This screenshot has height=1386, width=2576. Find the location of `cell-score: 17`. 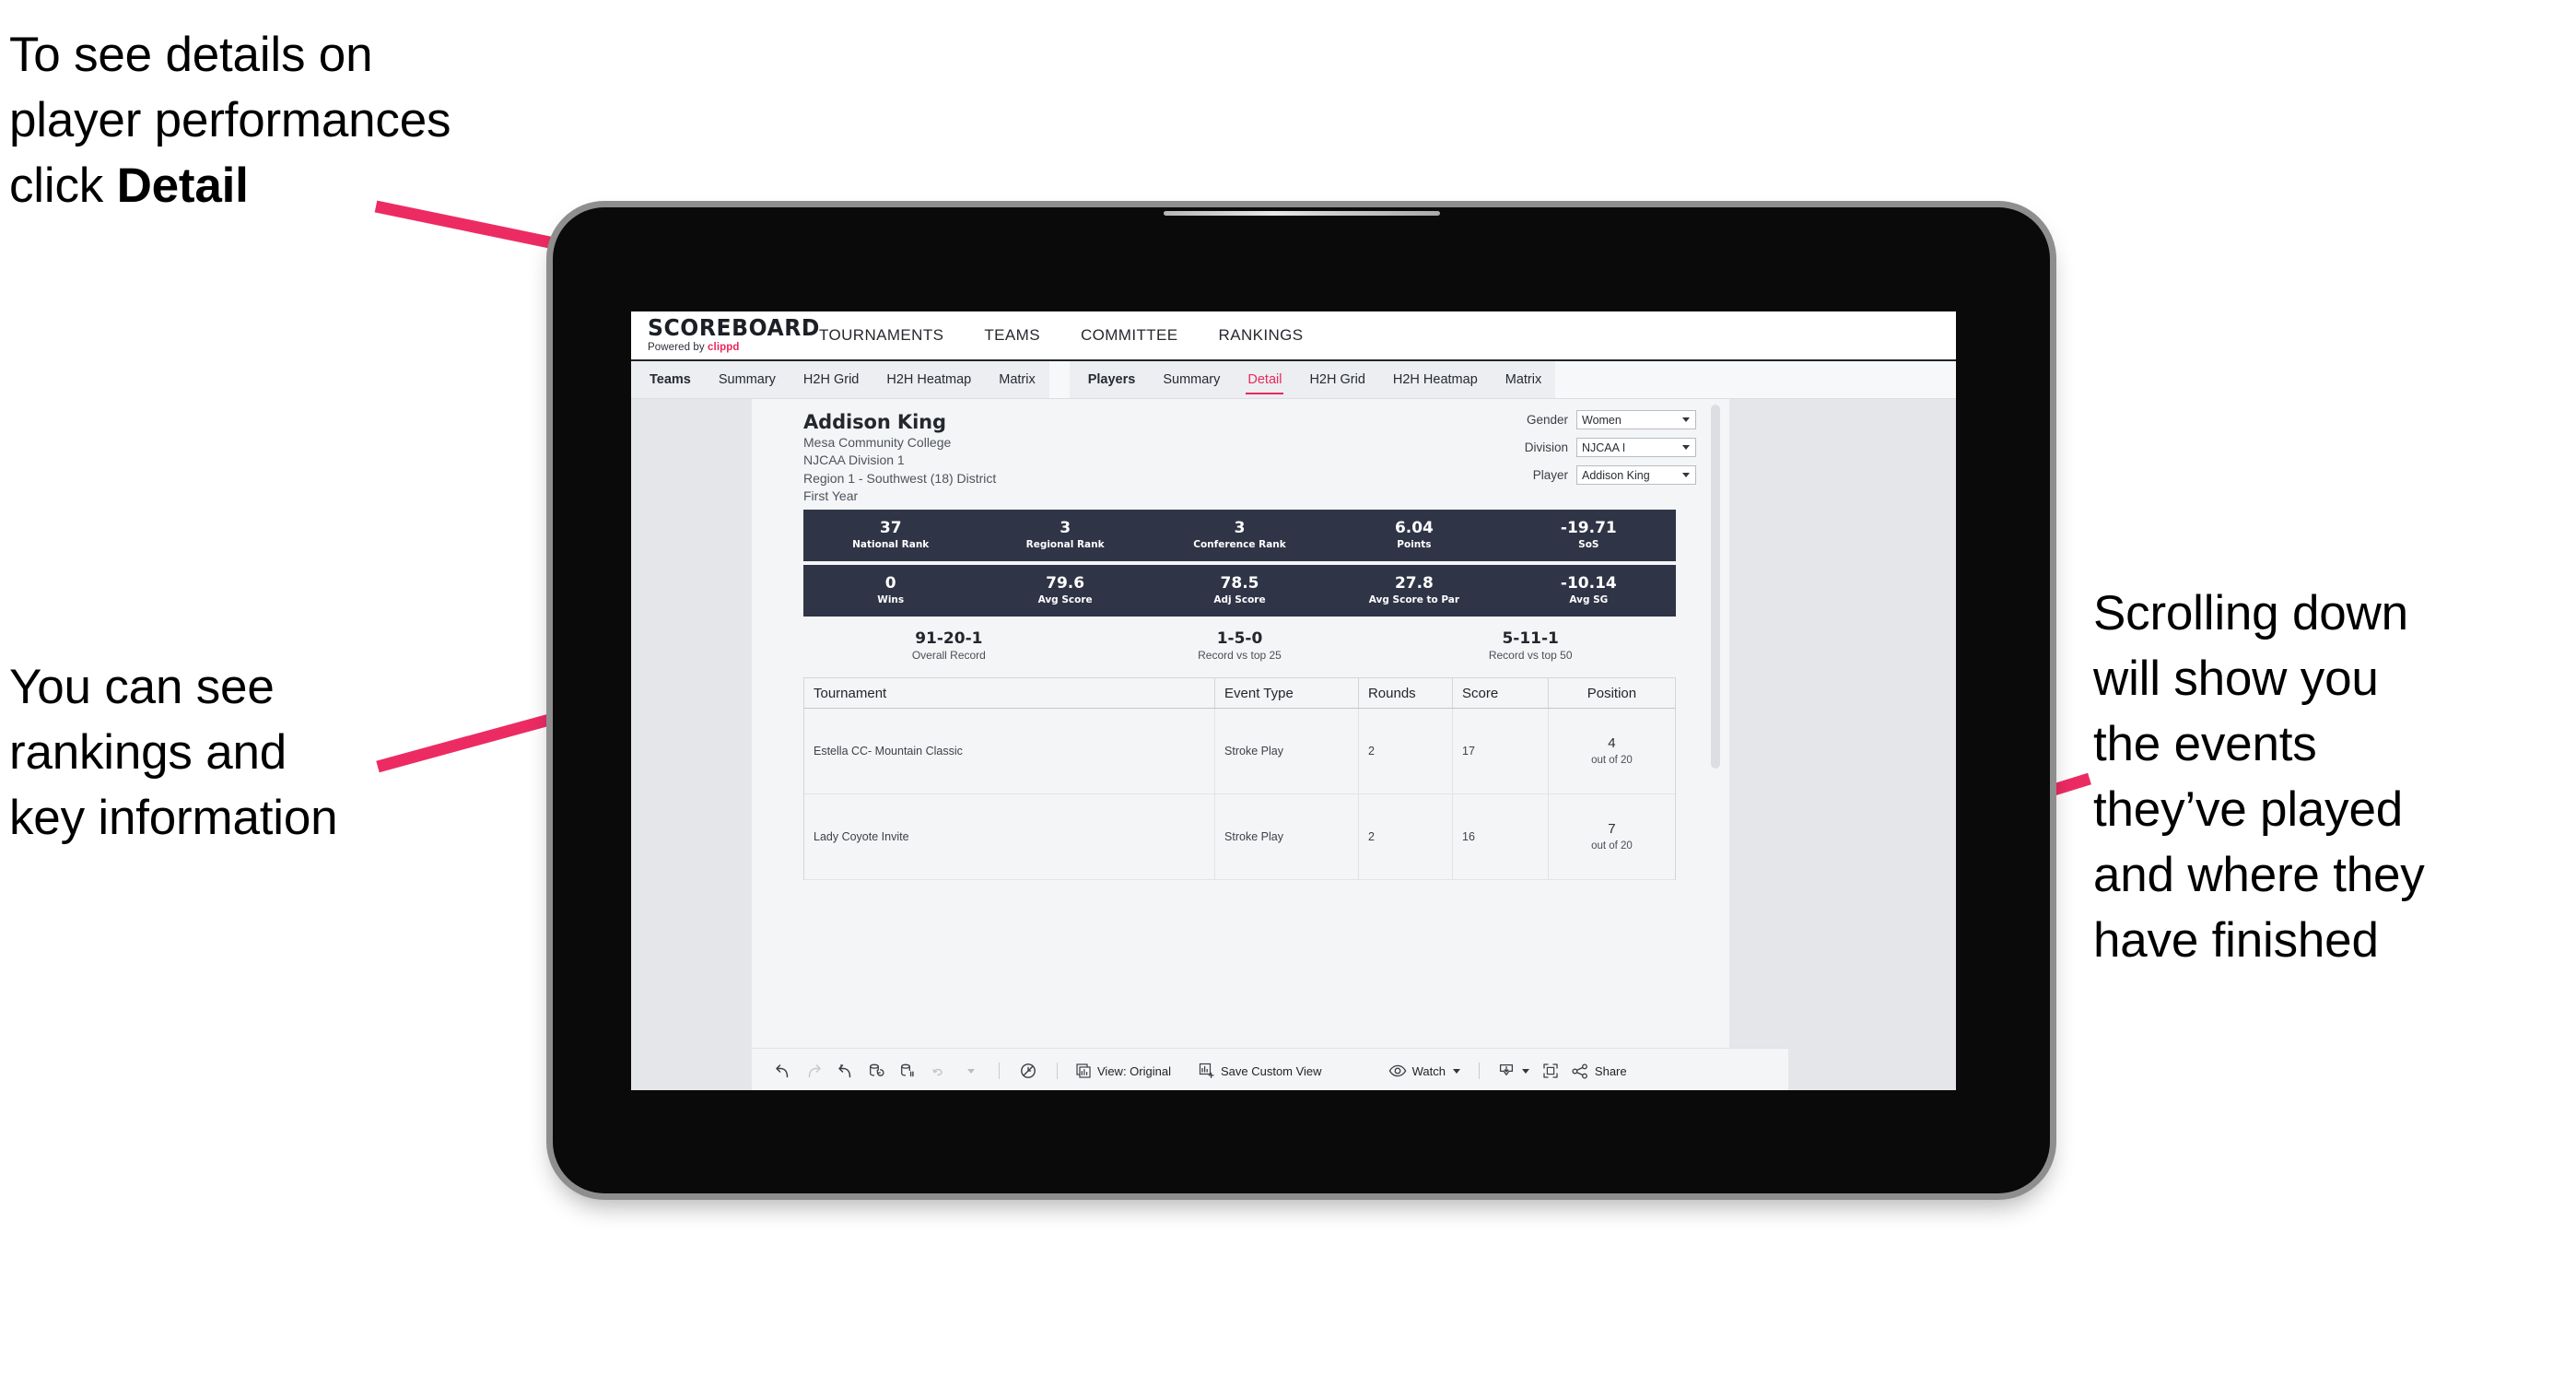

cell-score: 17 is located at coordinates (1501, 752).